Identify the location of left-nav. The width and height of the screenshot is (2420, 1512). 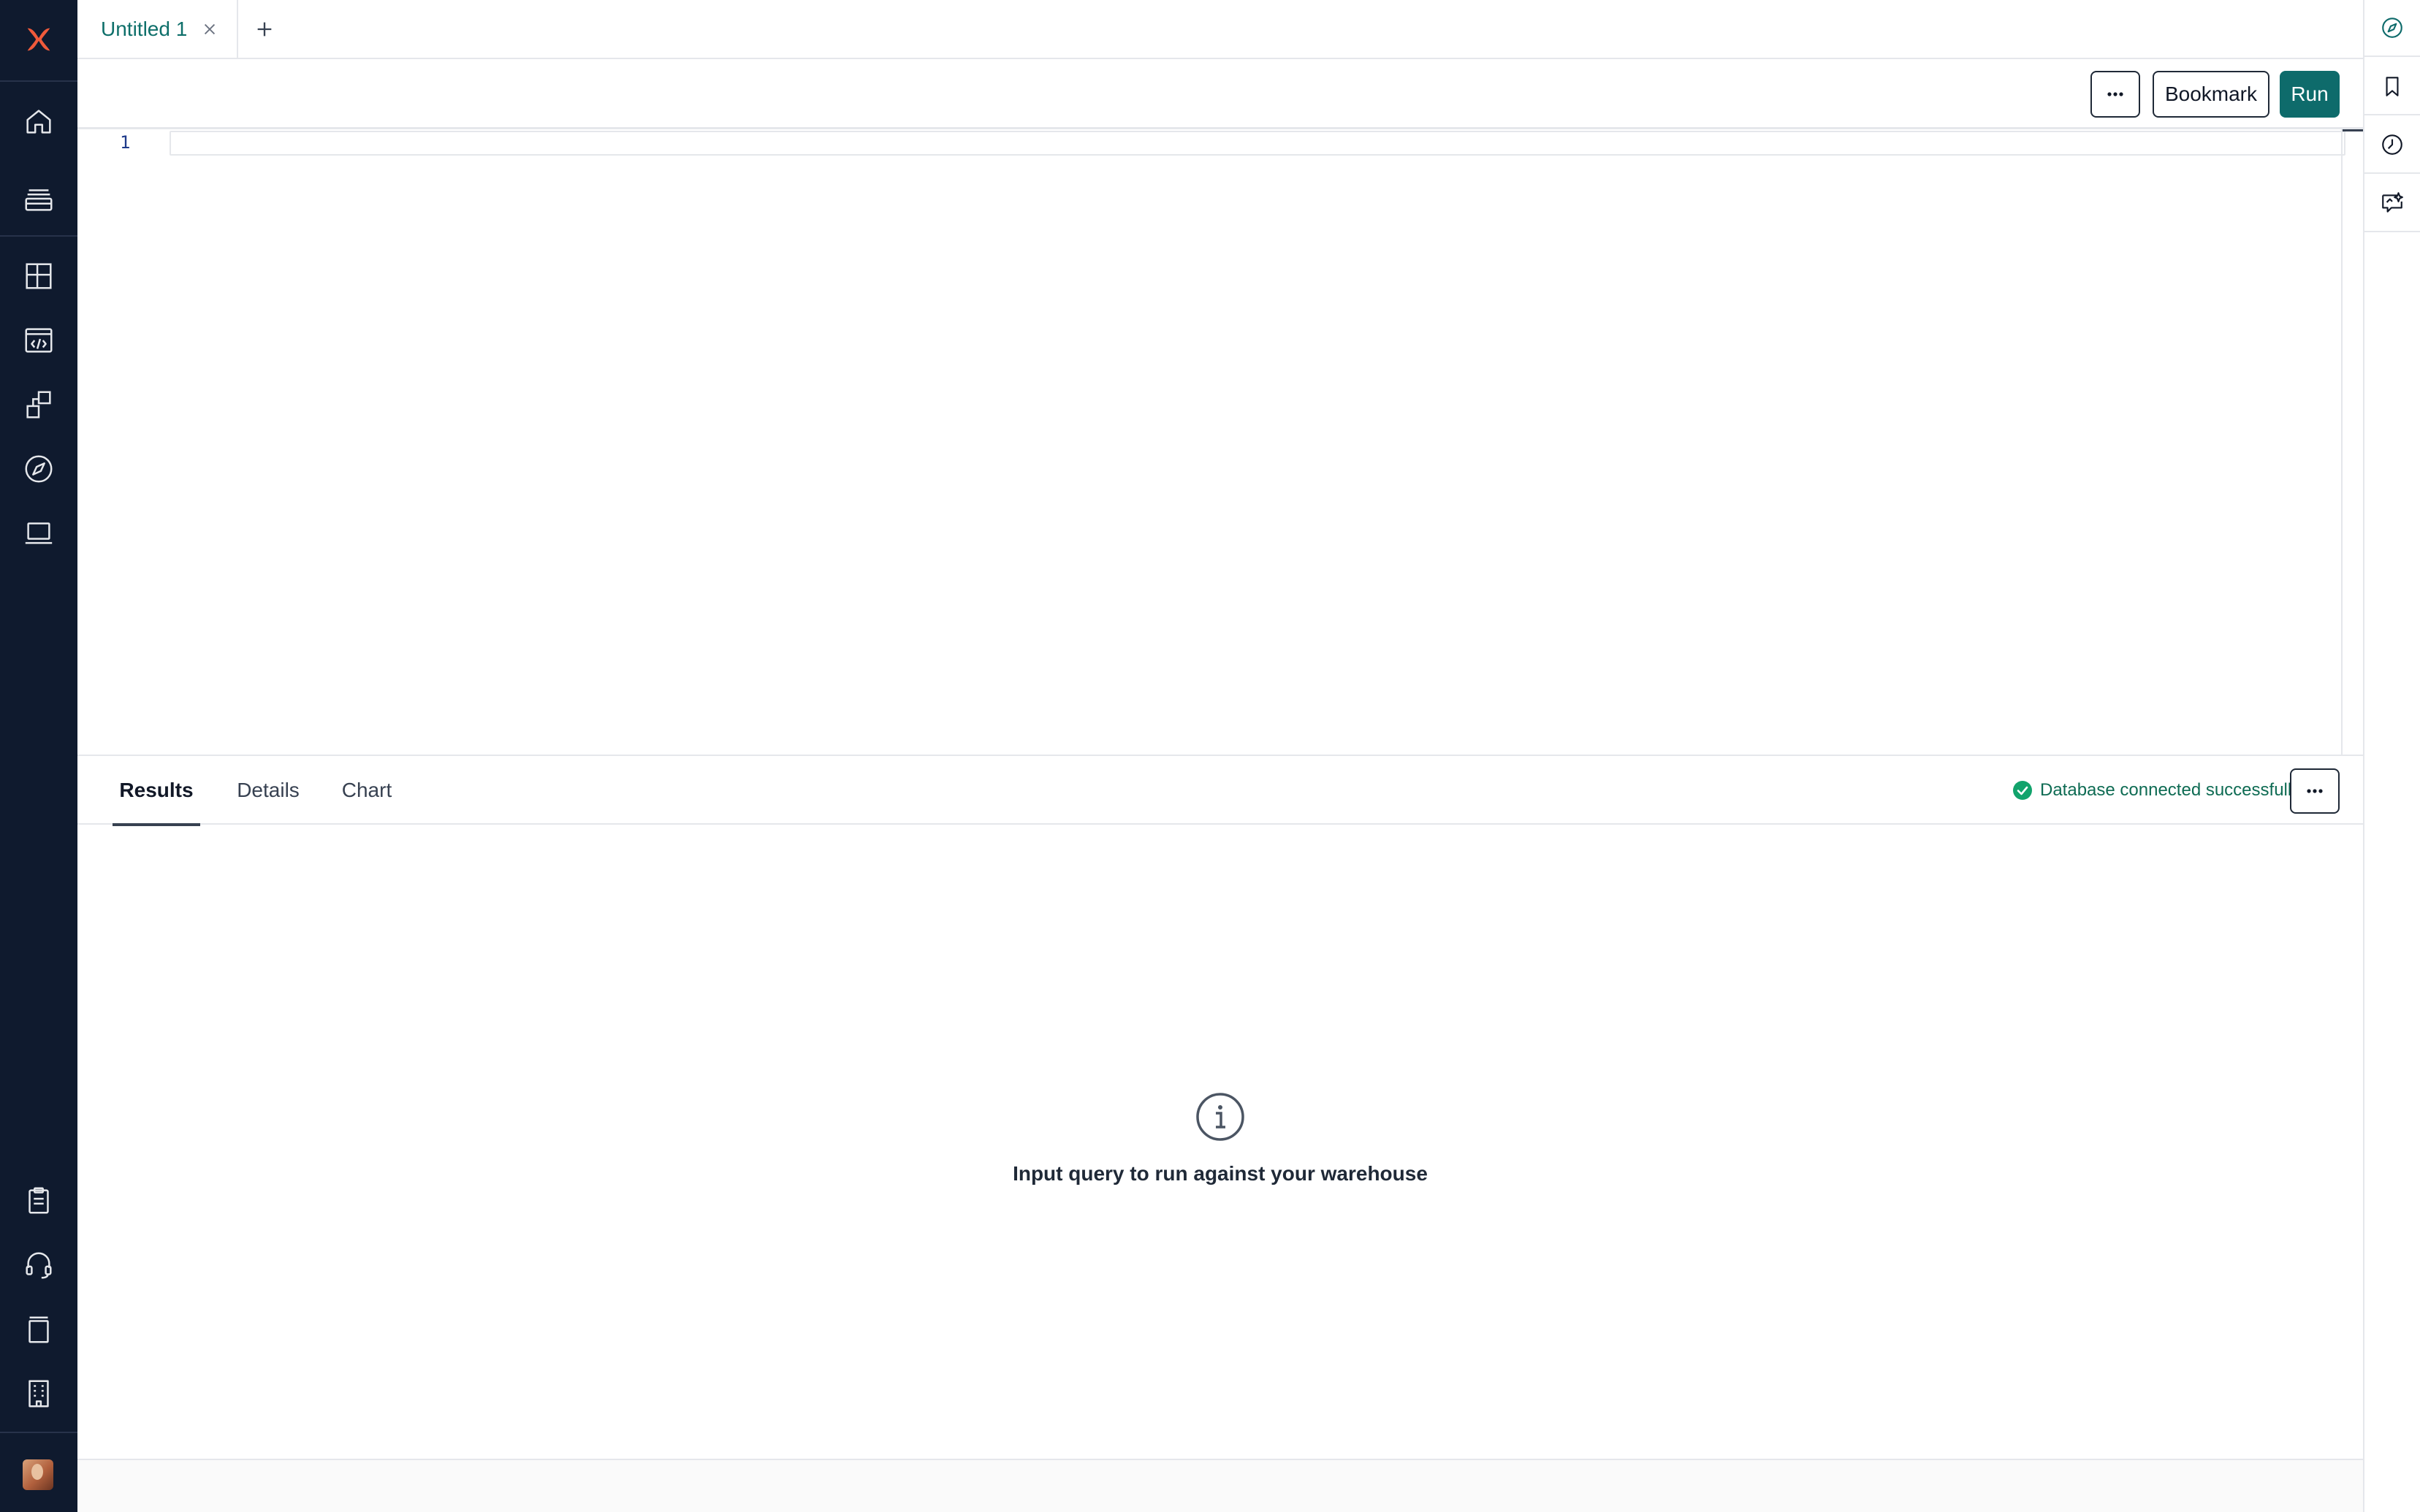
(38, 756).